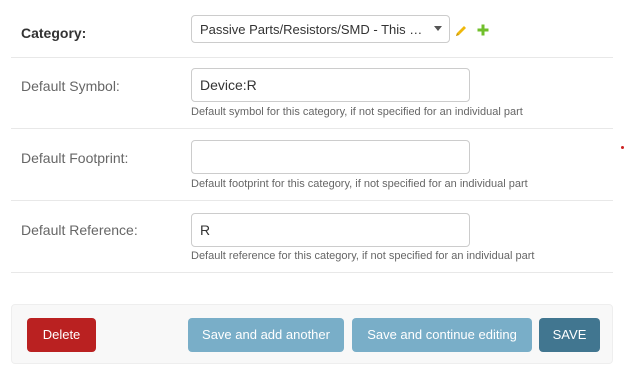  I want to click on red-dot-marker, so click(622, 147).